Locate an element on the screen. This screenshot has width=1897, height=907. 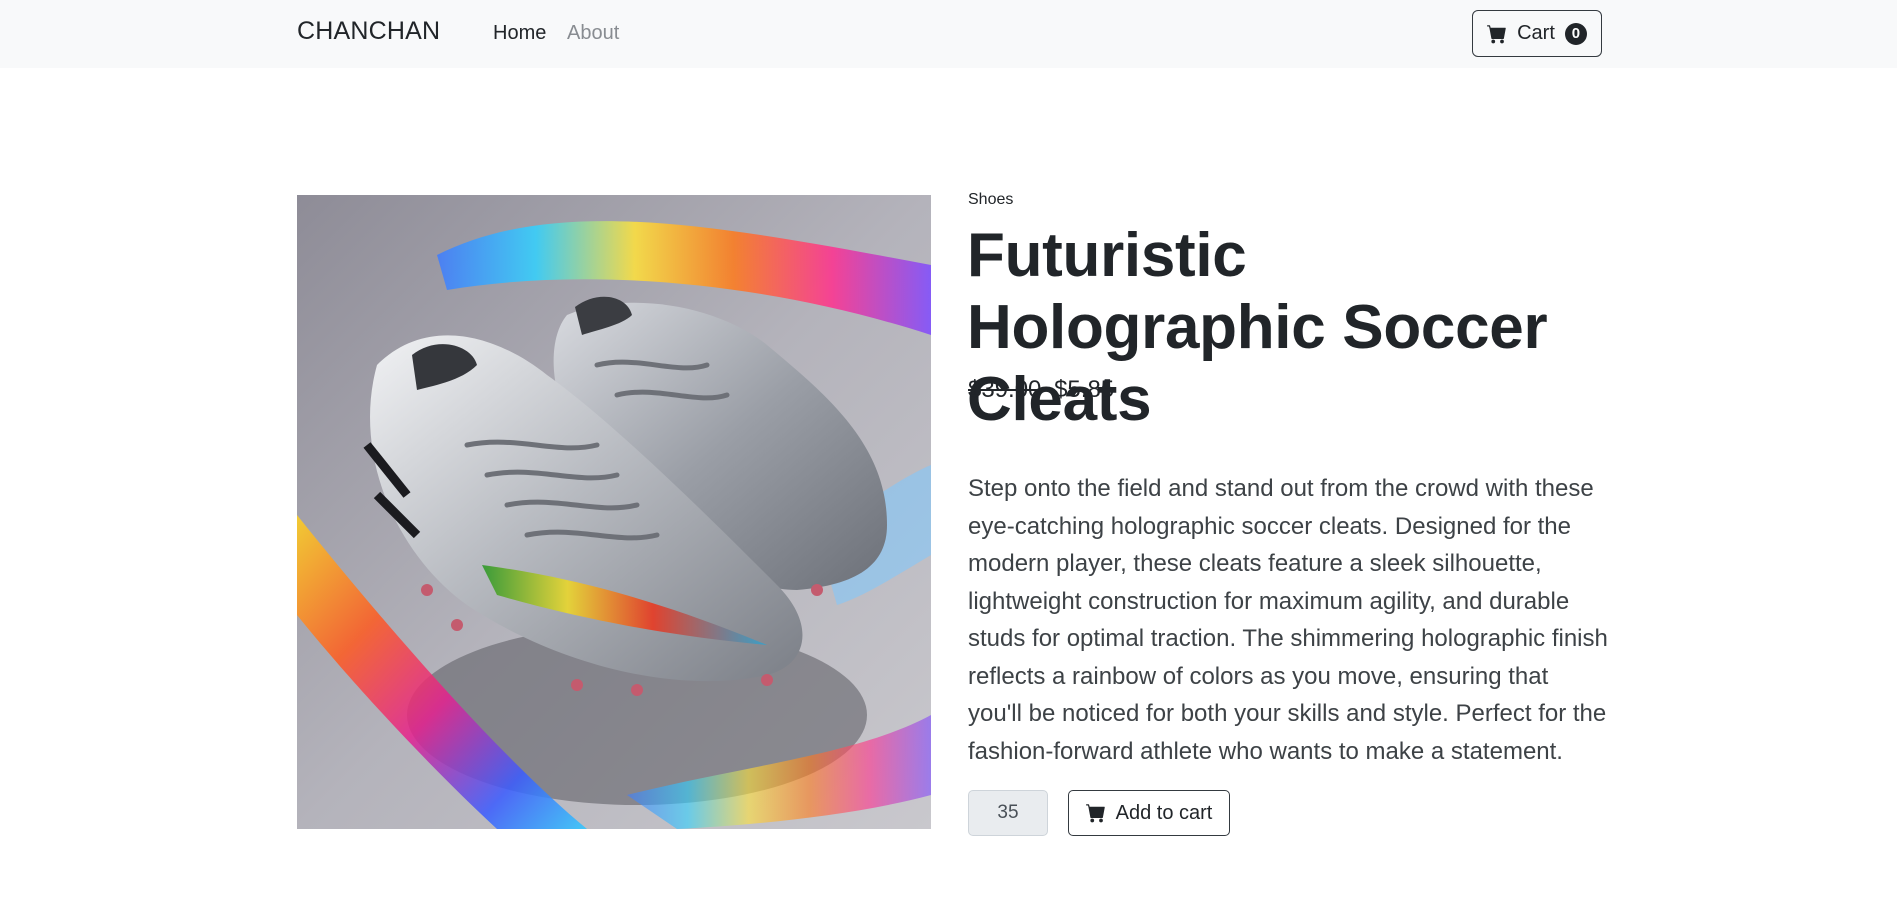
add-to-cart-button: Add to cart is located at coordinates (1149, 813).